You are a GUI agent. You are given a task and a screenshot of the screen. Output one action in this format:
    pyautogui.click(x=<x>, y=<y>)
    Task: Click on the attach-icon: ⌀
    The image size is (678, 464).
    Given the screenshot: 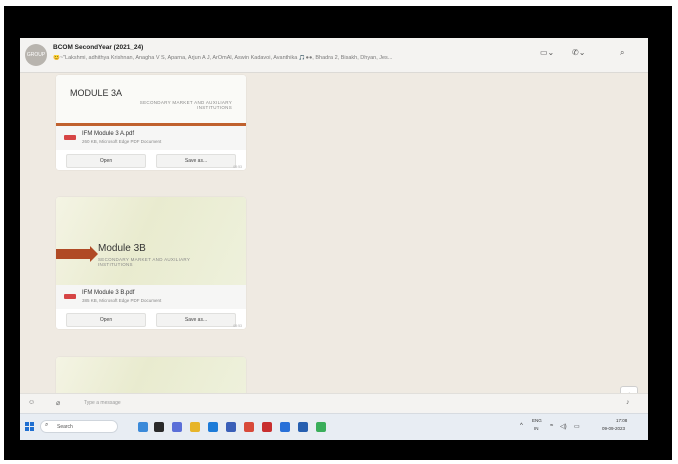 What is the action you would take?
    pyautogui.click(x=58, y=403)
    